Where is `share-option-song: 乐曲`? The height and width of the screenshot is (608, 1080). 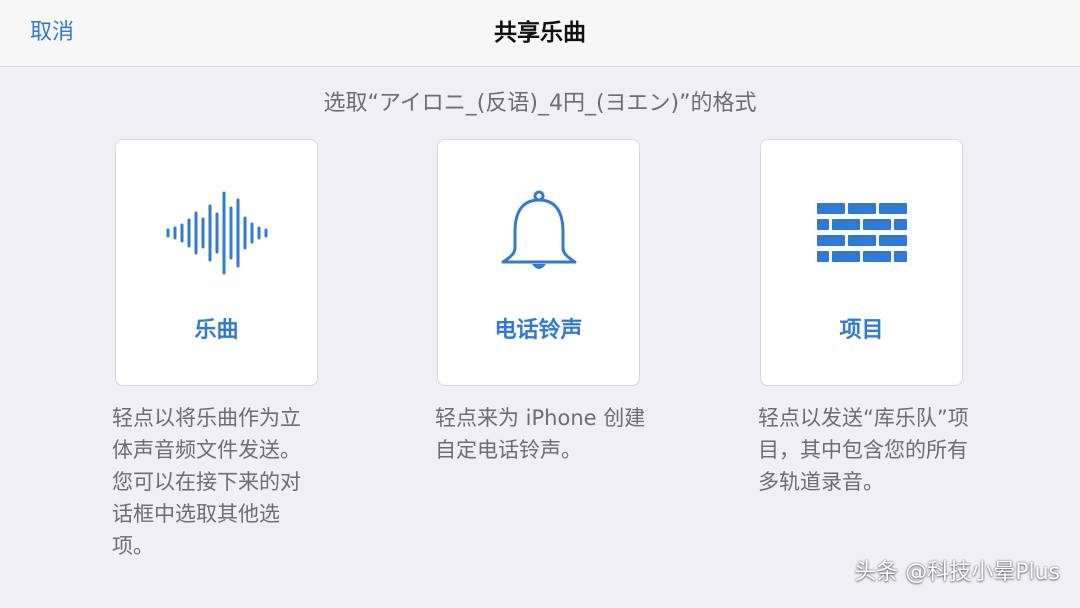
share-option-song: 乐曲 is located at coordinates (216, 262).